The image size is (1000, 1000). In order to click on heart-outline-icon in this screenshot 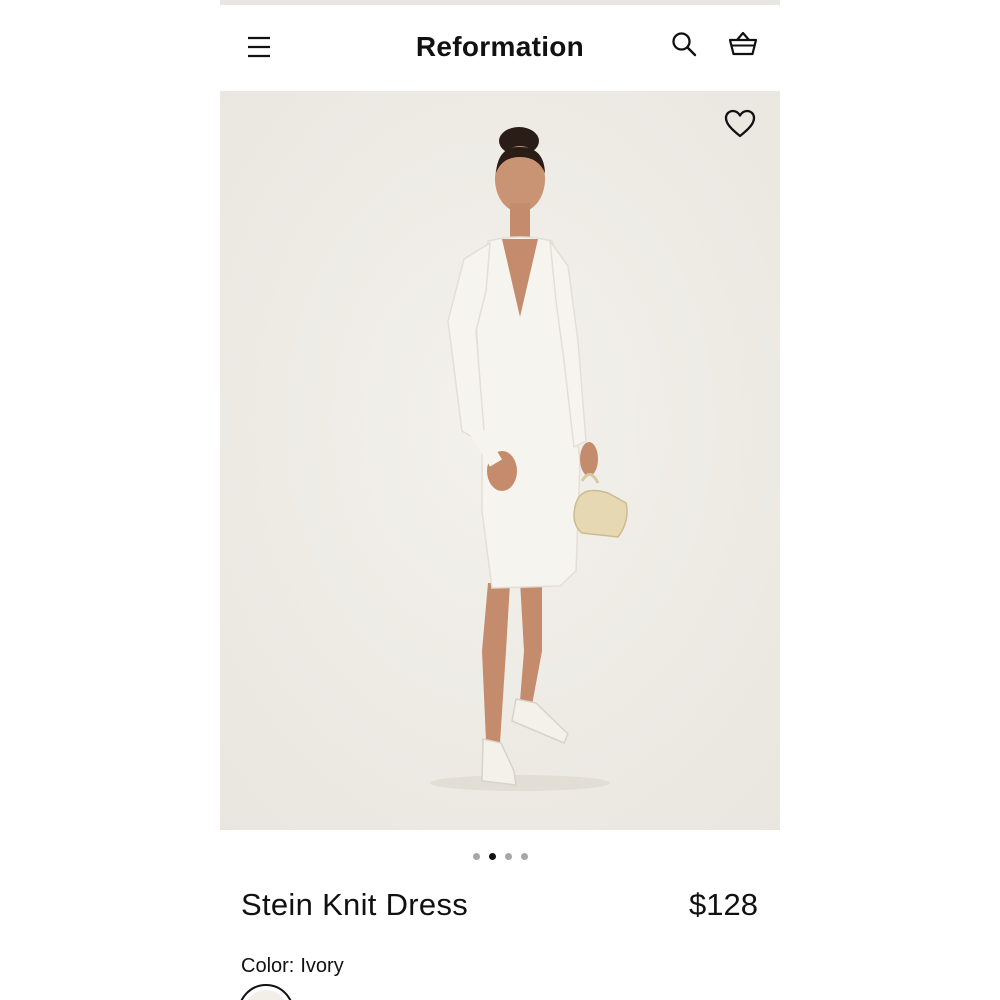, I will do `click(740, 124)`.